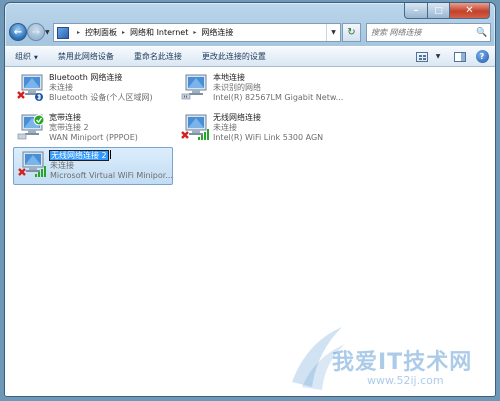 Image resolution: width=500 pixels, height=401 pixels. Describe the element at coordinates (237, 87) in the screenshot. I see `connection-status: 未识别的网络` at that location.